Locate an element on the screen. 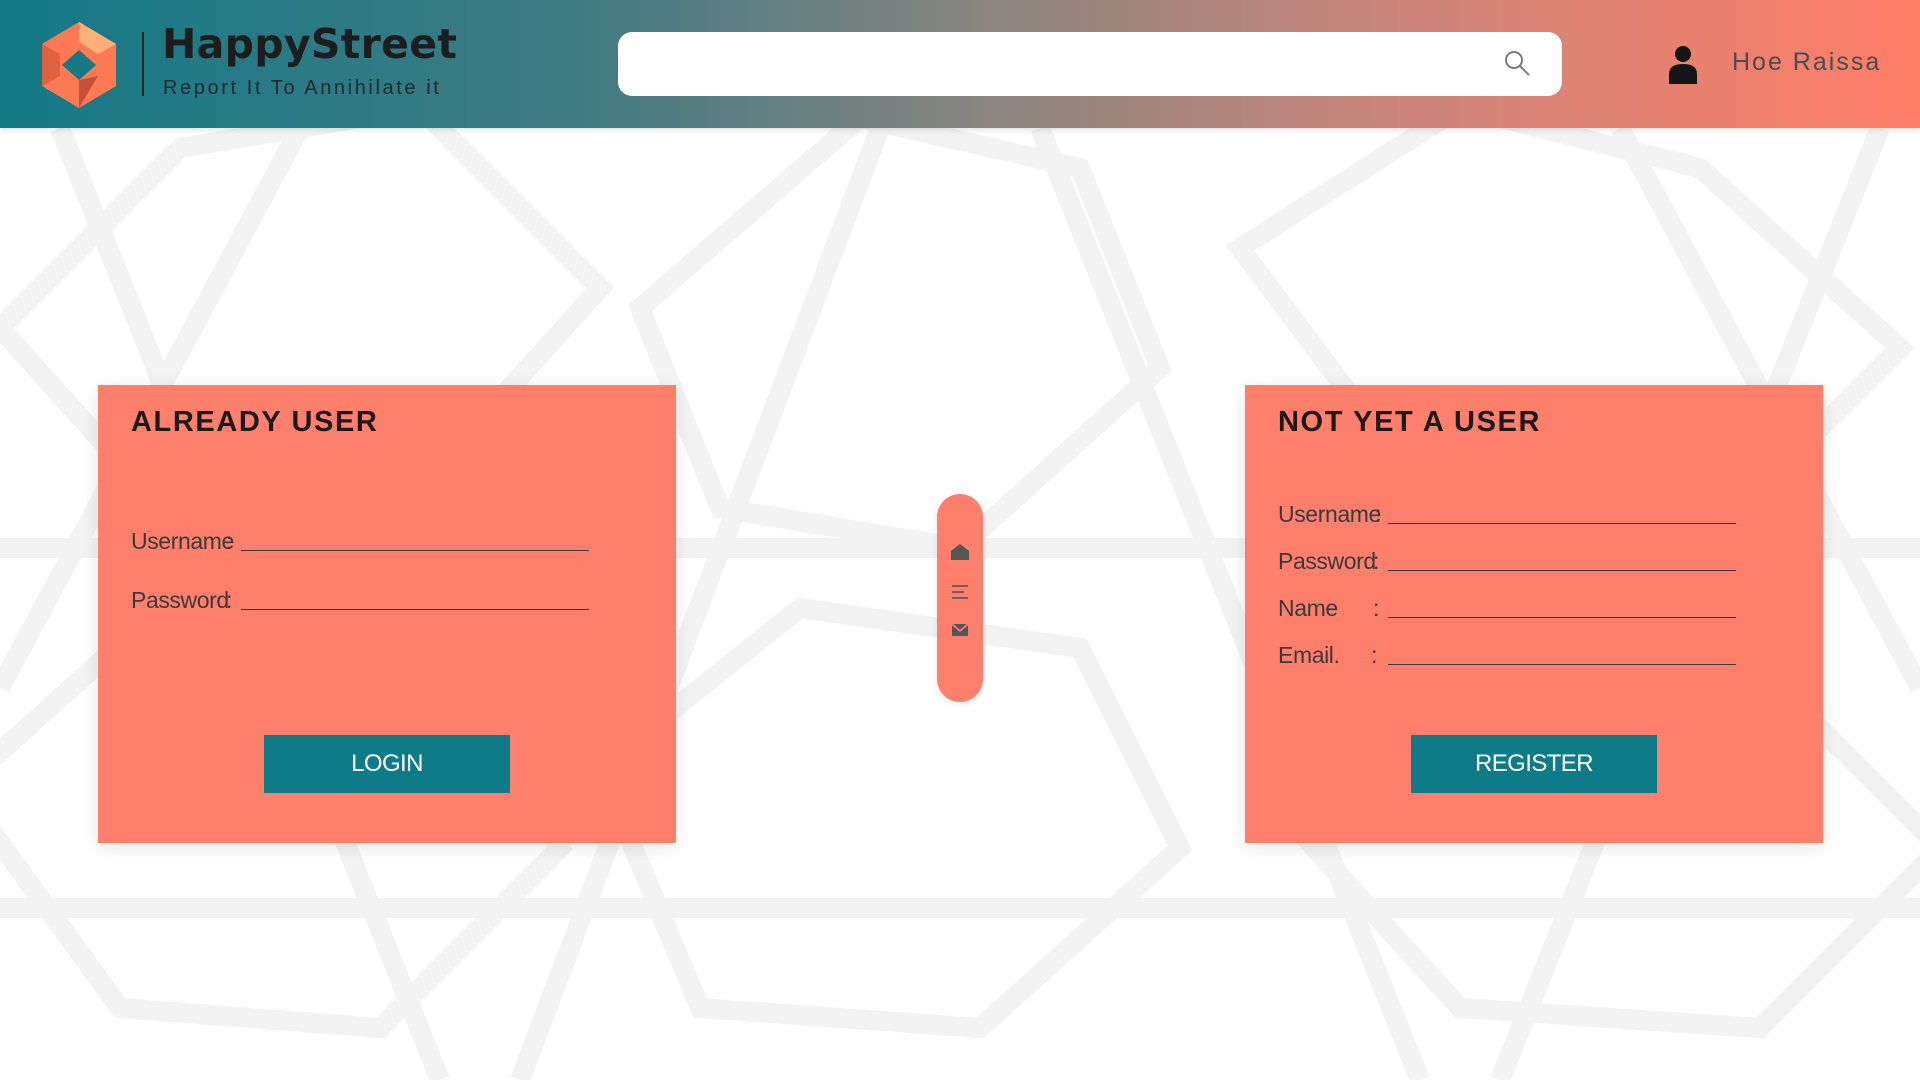 The height and width of the screenshot is (1080, 1920). login-password-colon: : is located at coordinates (229, 600).